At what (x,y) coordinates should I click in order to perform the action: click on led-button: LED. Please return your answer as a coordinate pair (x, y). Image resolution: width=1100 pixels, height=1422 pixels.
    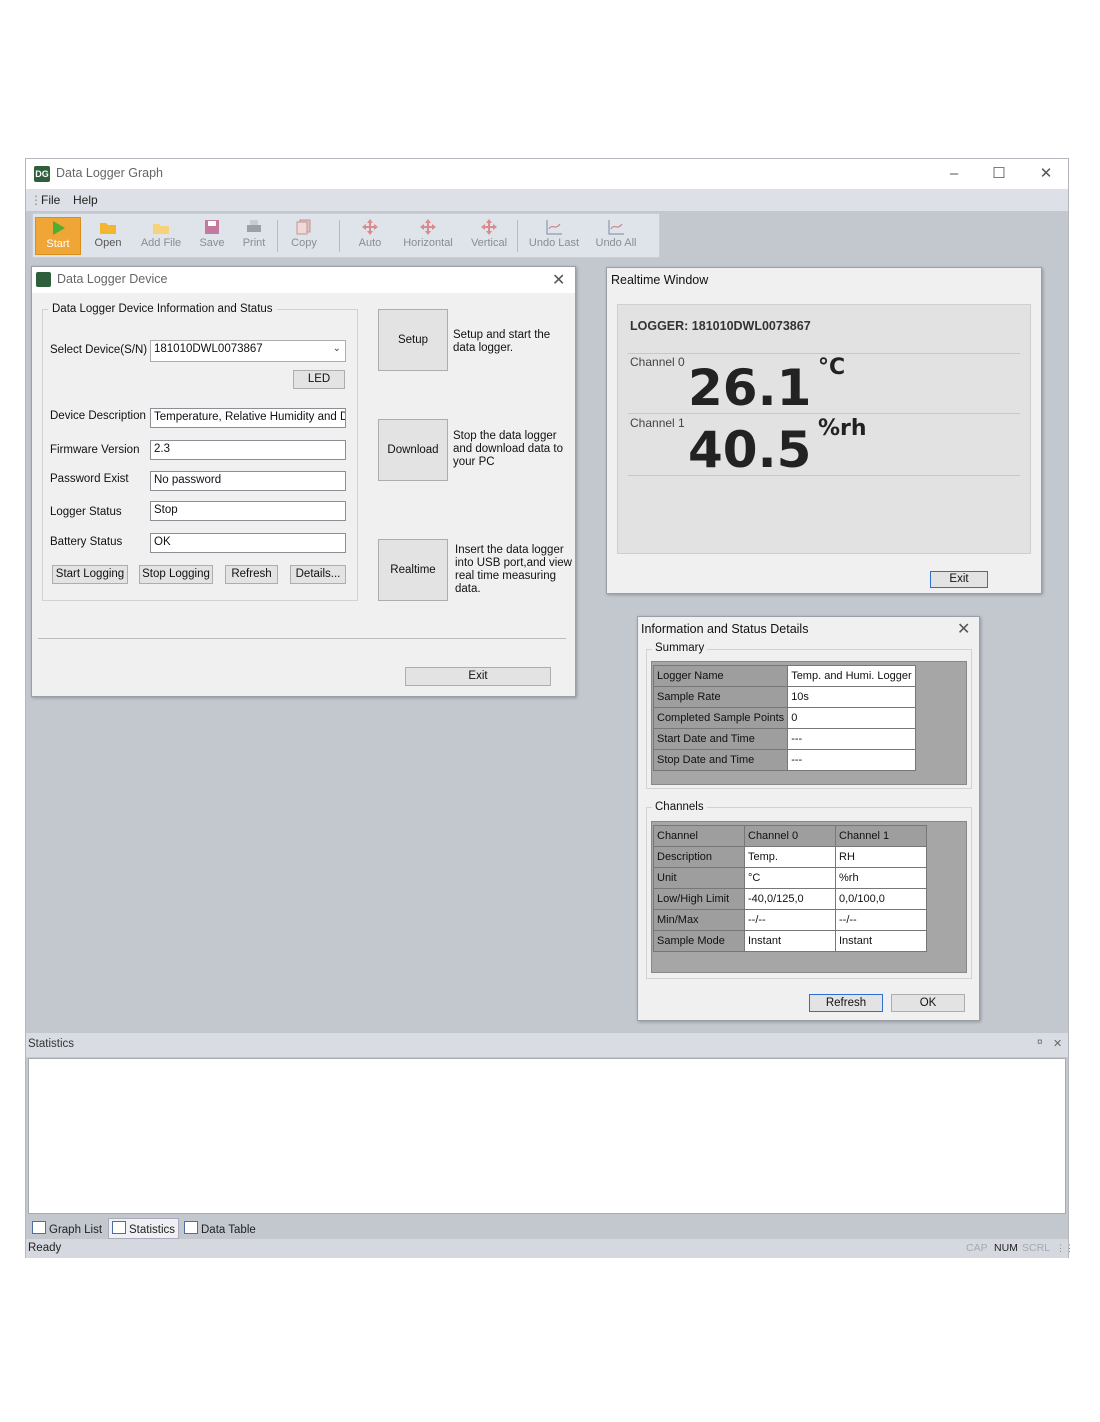
    Looking at the image, I should click on (319, 379).